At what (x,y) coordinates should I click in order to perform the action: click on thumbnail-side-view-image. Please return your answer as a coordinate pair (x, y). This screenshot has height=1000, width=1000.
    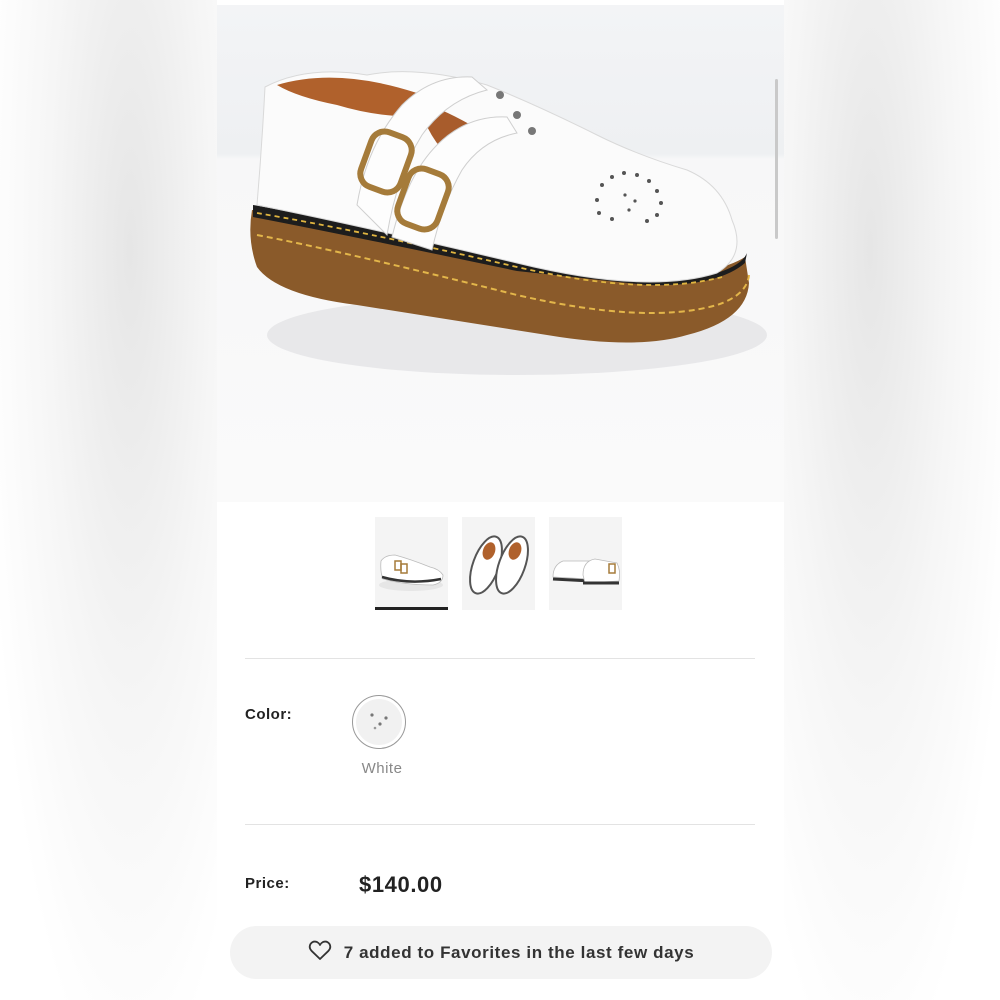
    Looking at the image, I should click on (411, 572).